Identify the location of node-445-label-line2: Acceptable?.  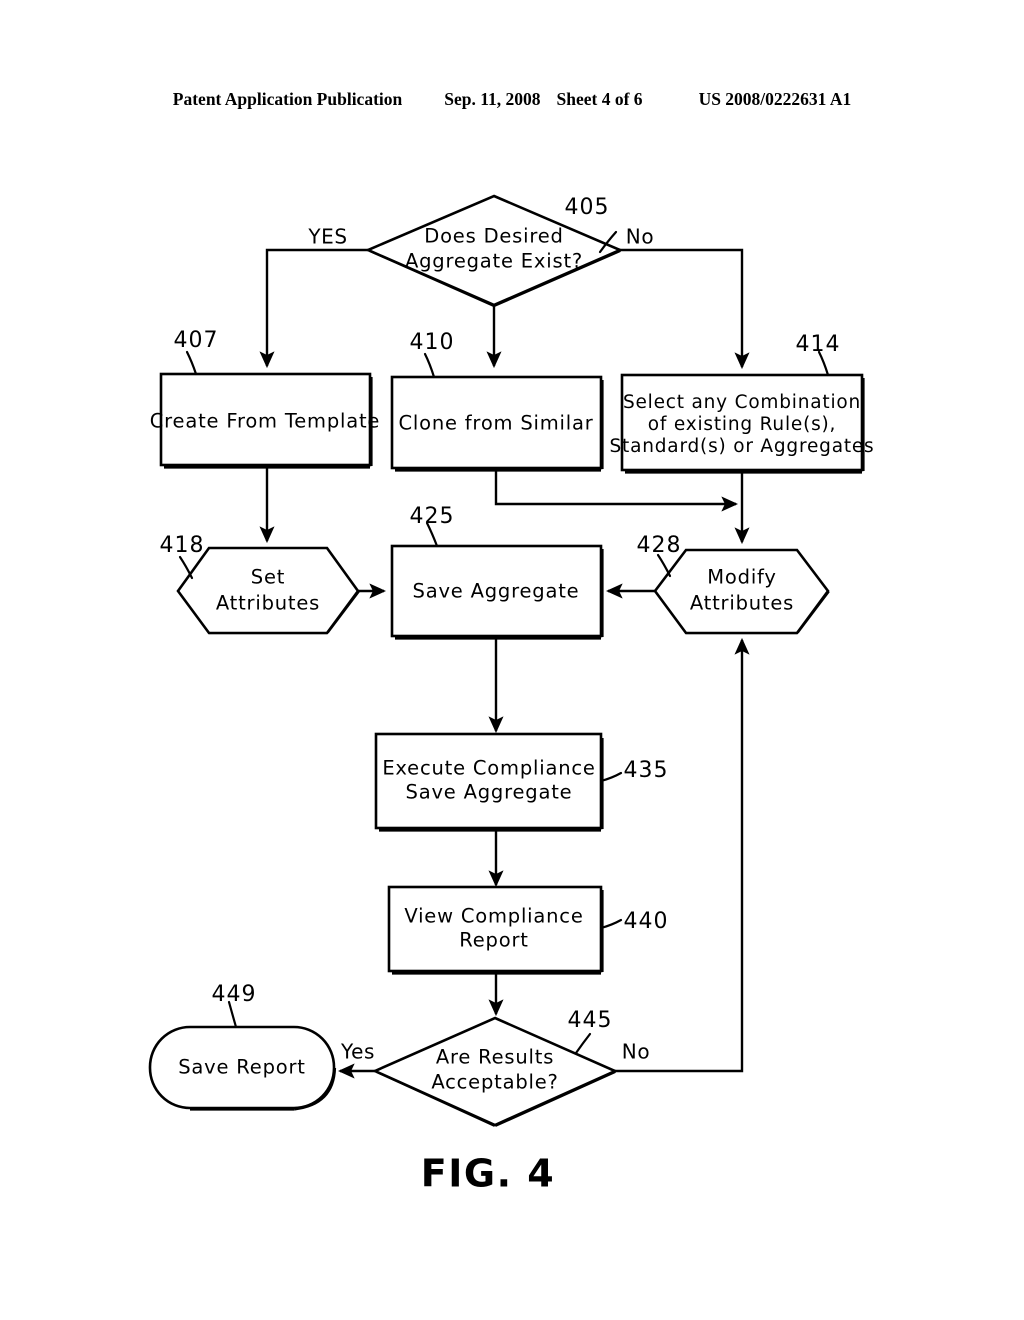
(494, 1082).